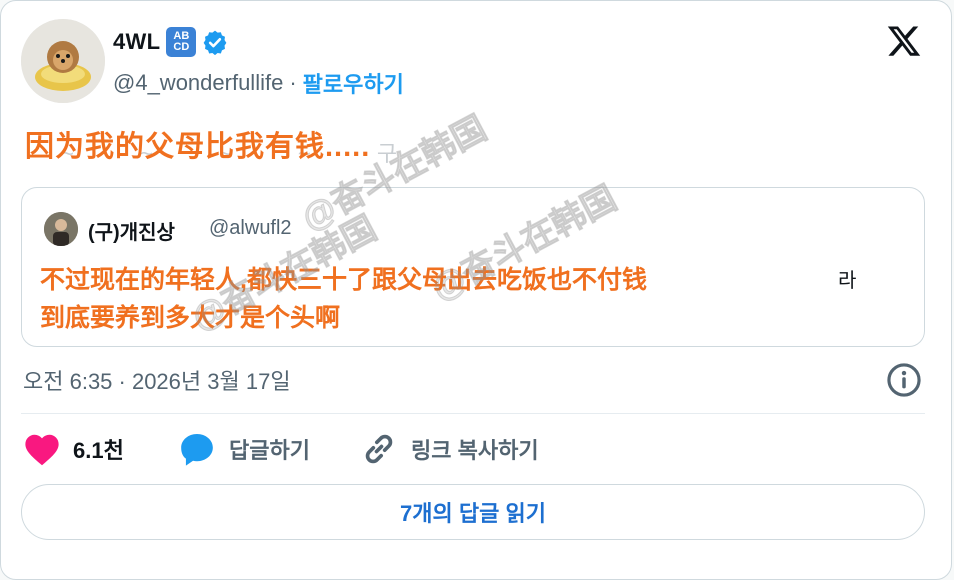  What do you see at coordinates (269, 450) in the screenshot?
I see `reply-label: 답글하기` at bounding box center [269, 450].